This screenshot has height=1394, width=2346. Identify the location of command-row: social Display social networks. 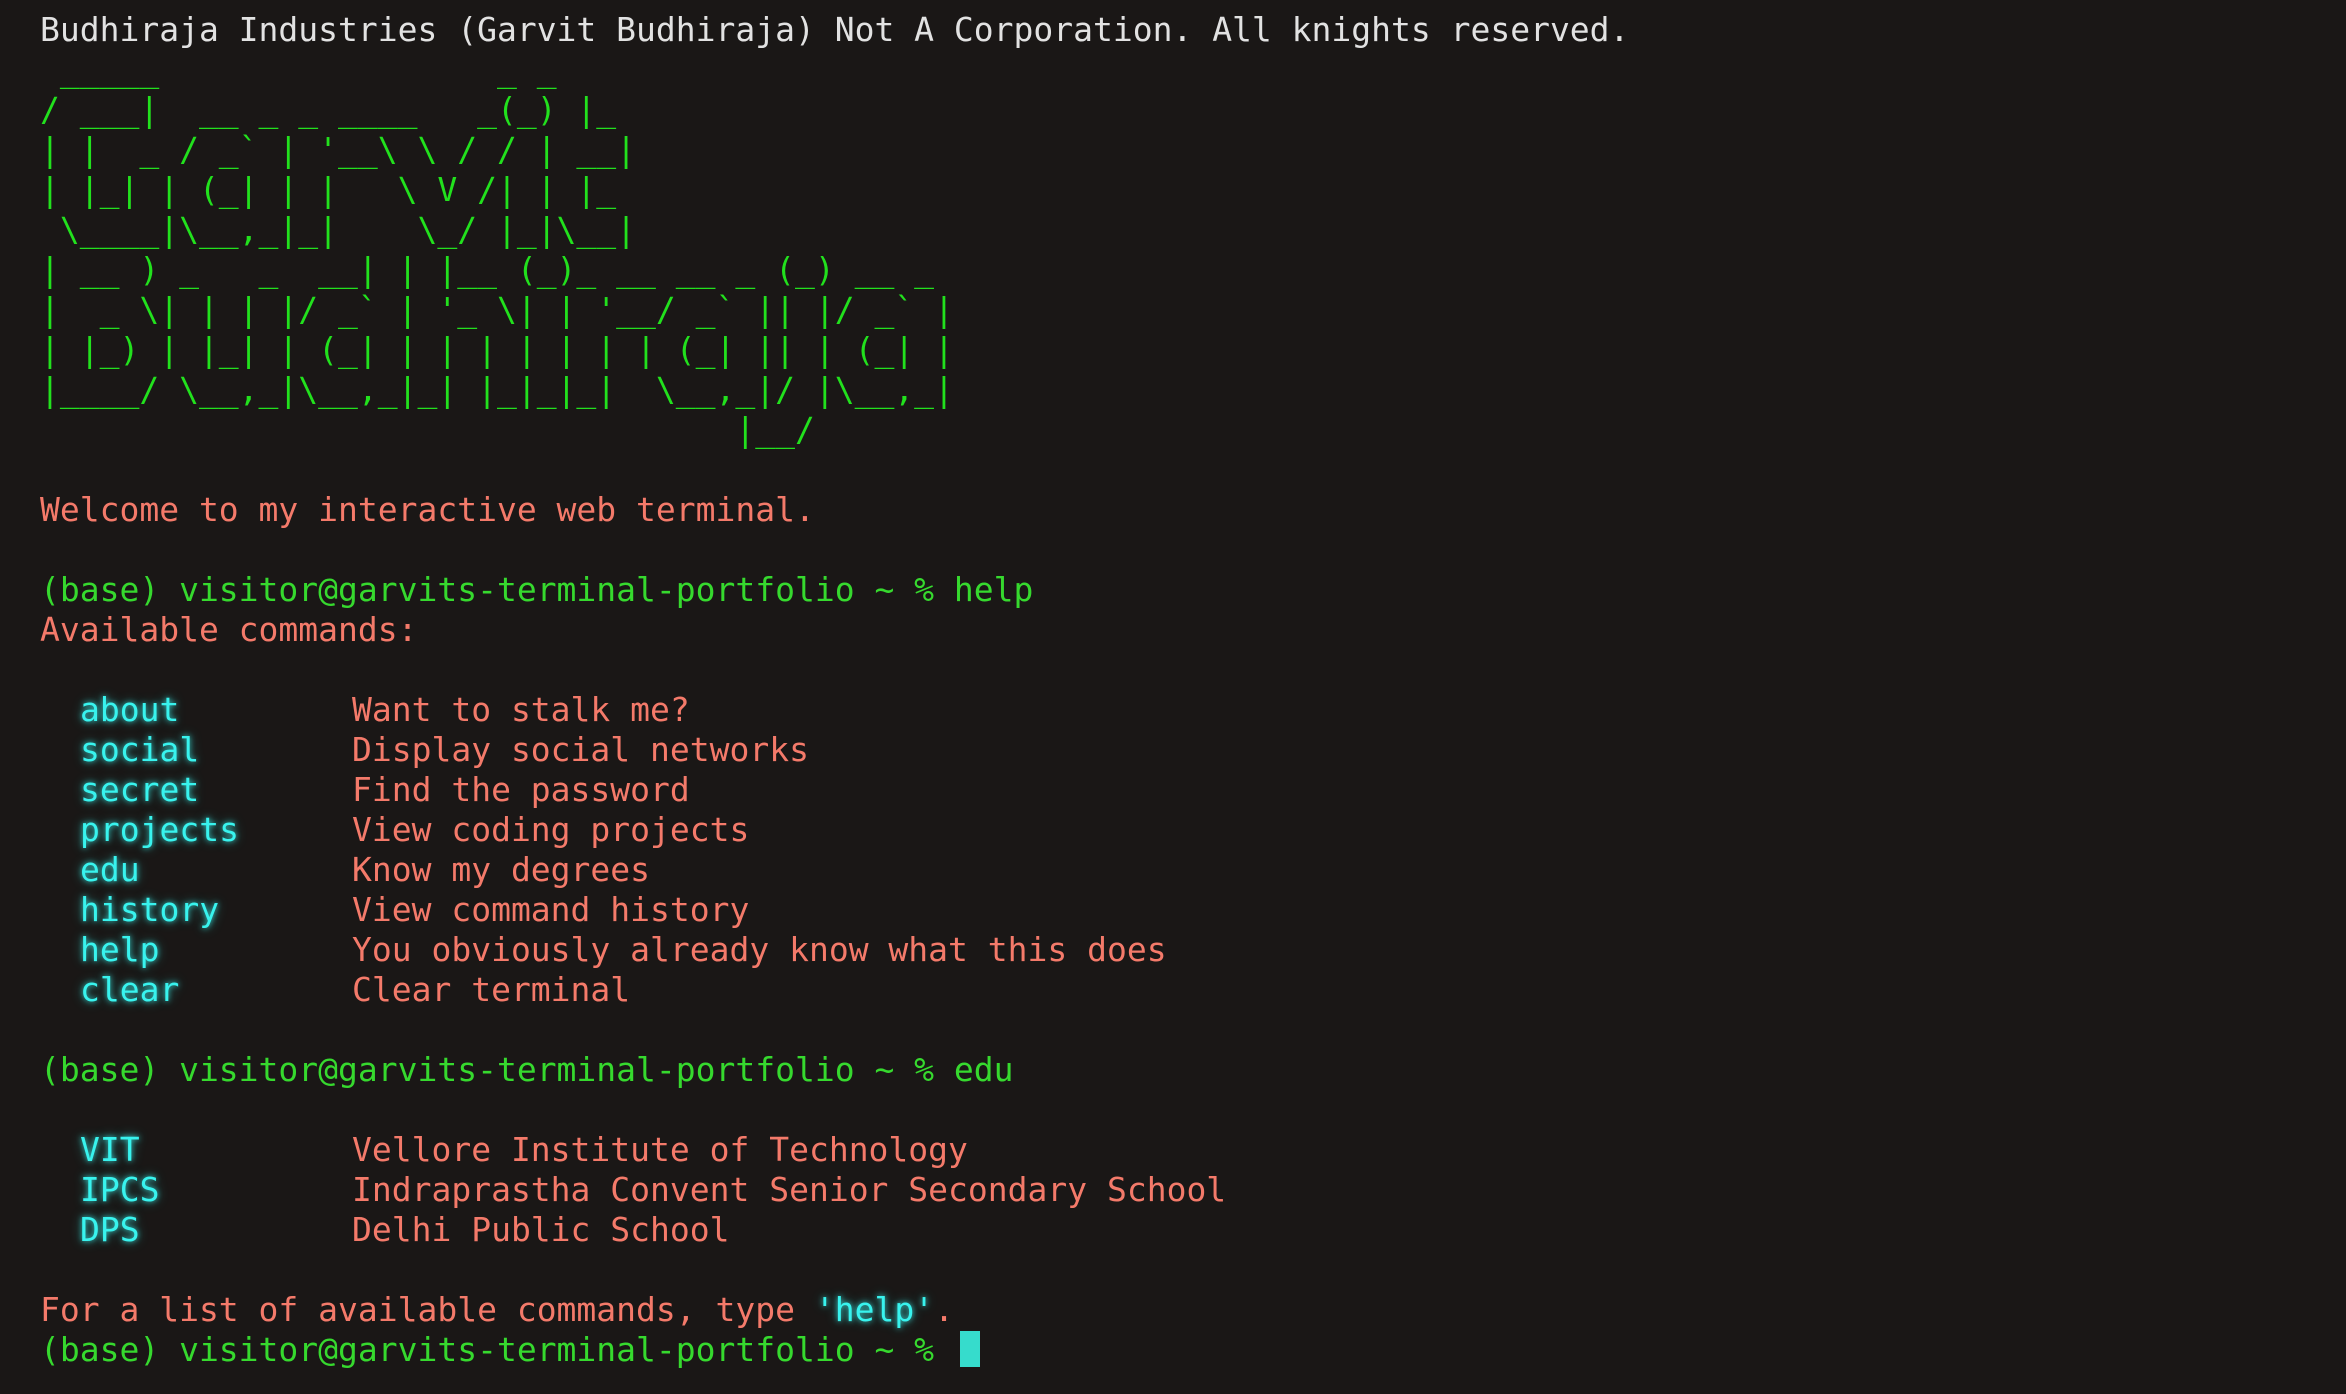
(1173, 750).